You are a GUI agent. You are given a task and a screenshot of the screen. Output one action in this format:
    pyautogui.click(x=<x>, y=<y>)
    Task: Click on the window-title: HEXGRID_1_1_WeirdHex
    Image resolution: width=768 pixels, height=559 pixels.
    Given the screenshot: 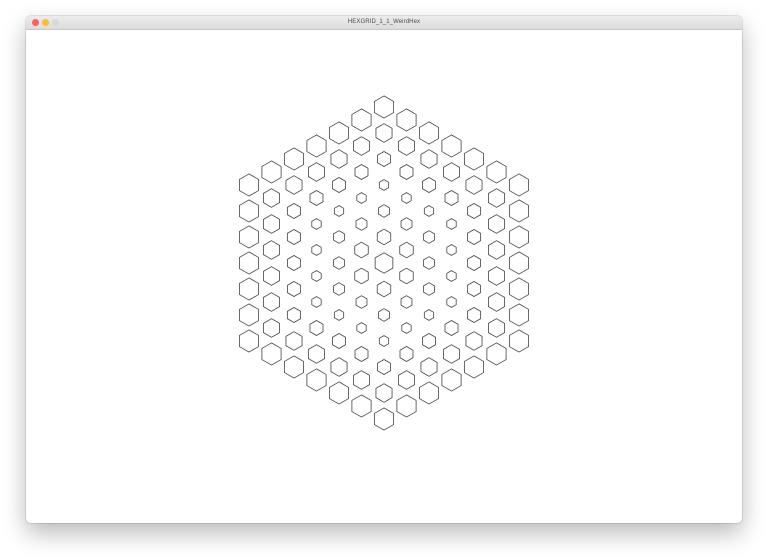 What is the action you would take?
    pyautogui.click(x=384, y=22)
    